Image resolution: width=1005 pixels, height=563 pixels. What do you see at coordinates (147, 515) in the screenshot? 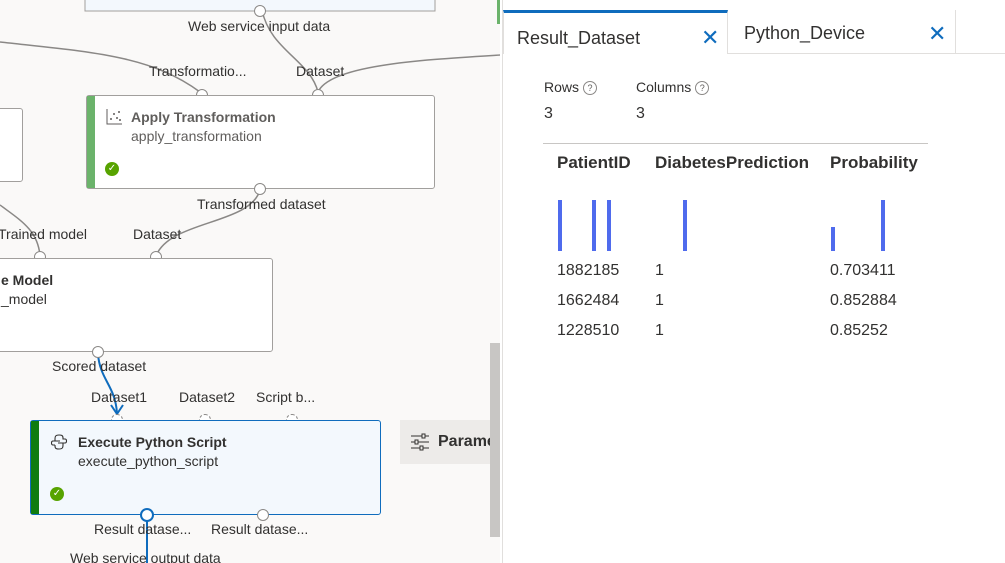
I see `result-dataset-1-port` at bounding box center [147, 515].